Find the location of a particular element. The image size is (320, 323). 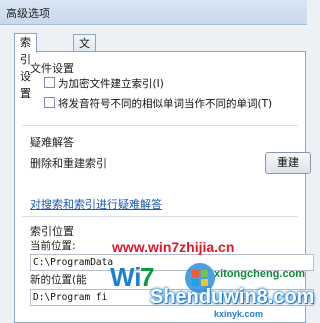

rebuild-button: 重建 is located at coordinates (288, 163).